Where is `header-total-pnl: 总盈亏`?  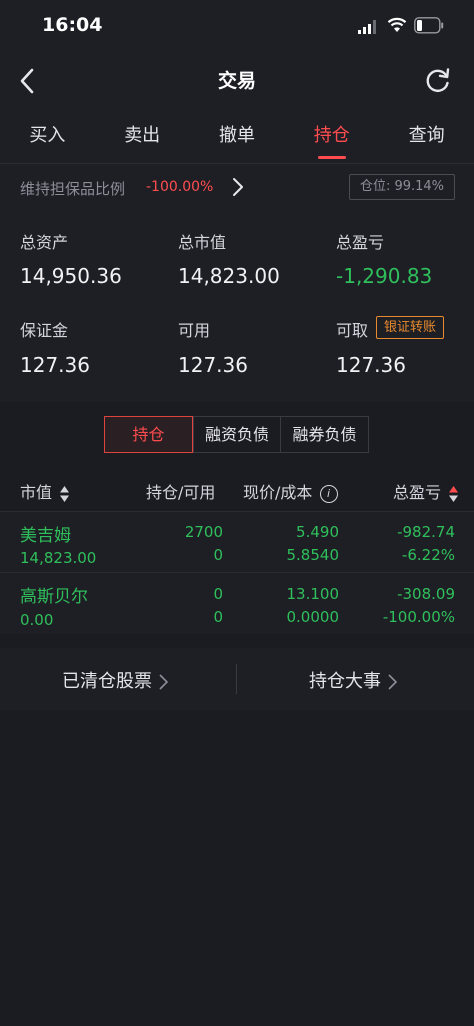 header-total-pnl: 总盈亏 is located at coordinates (426, 491).